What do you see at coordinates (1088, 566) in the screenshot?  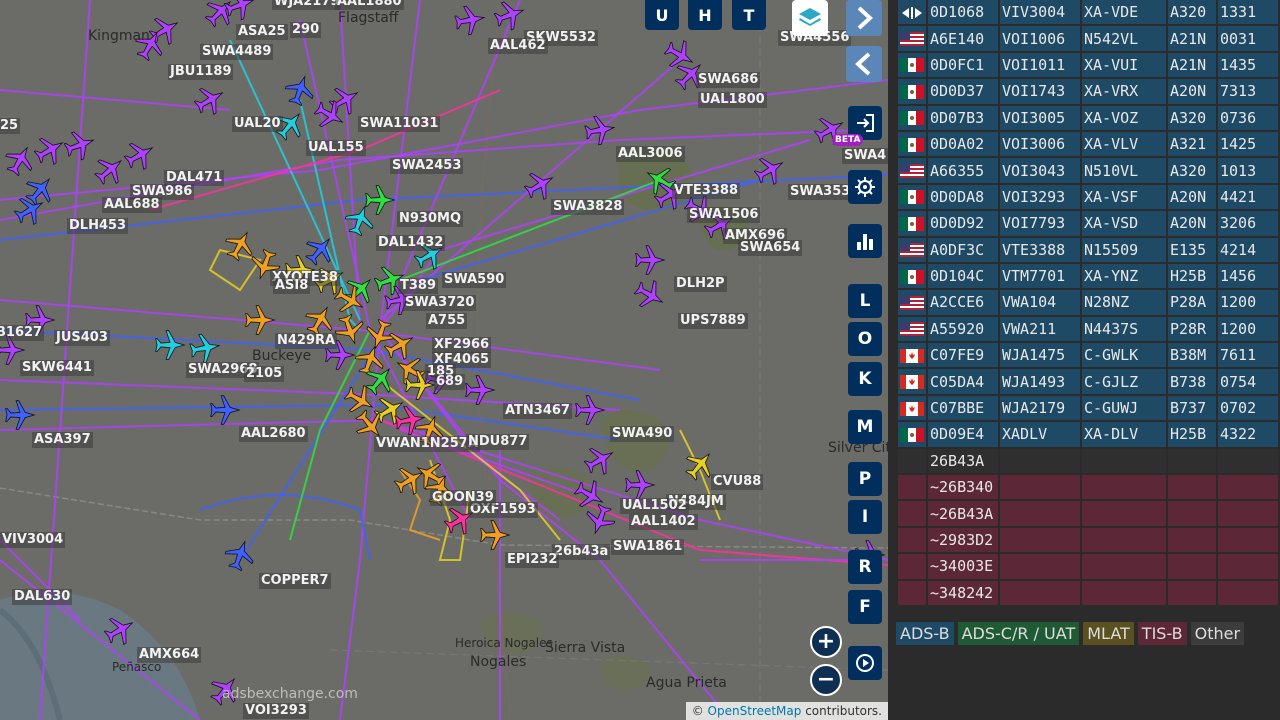 I see `table-row: ~34003E` at bounding box center [1088, 566].